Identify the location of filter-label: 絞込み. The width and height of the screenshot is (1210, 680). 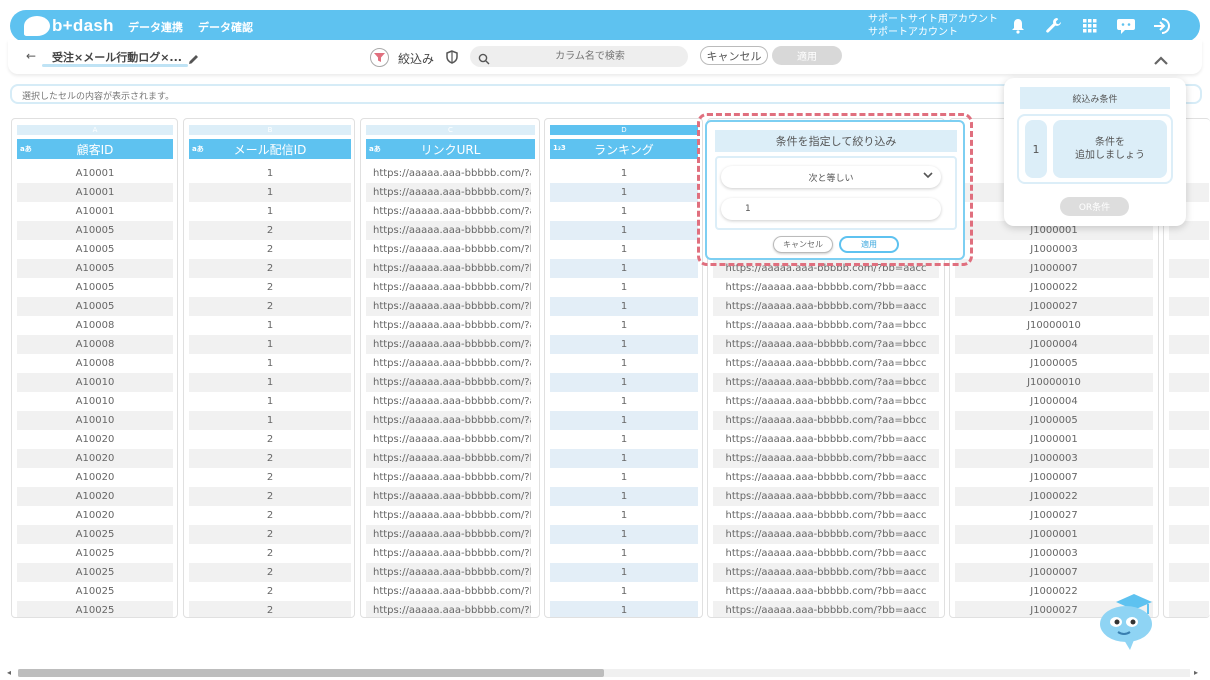
(416, 58).